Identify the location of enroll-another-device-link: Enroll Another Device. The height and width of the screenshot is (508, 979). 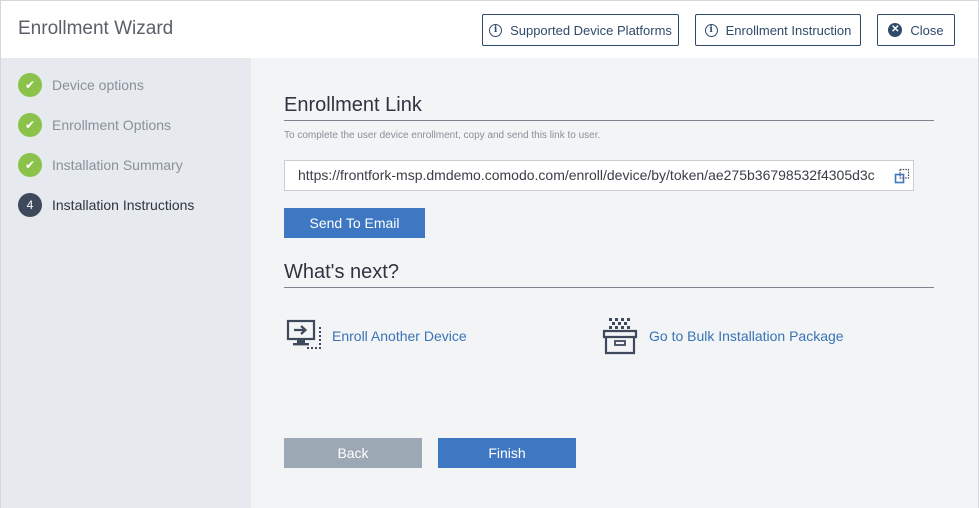
(376, 336).